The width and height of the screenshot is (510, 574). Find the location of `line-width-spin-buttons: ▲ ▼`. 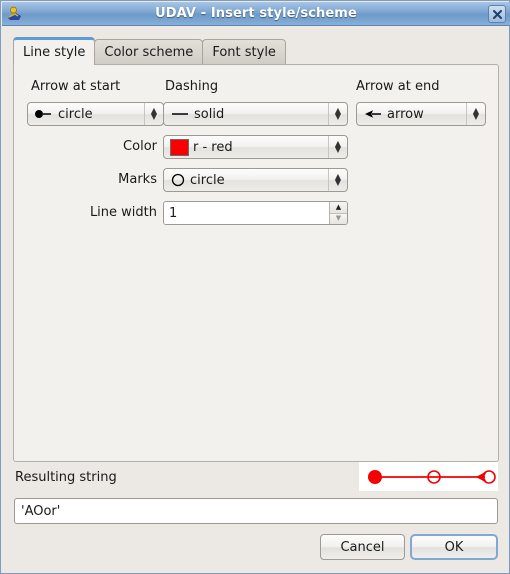

line-width-spin-buttons: ▲ ▼ is located at coordinates (338, 213).